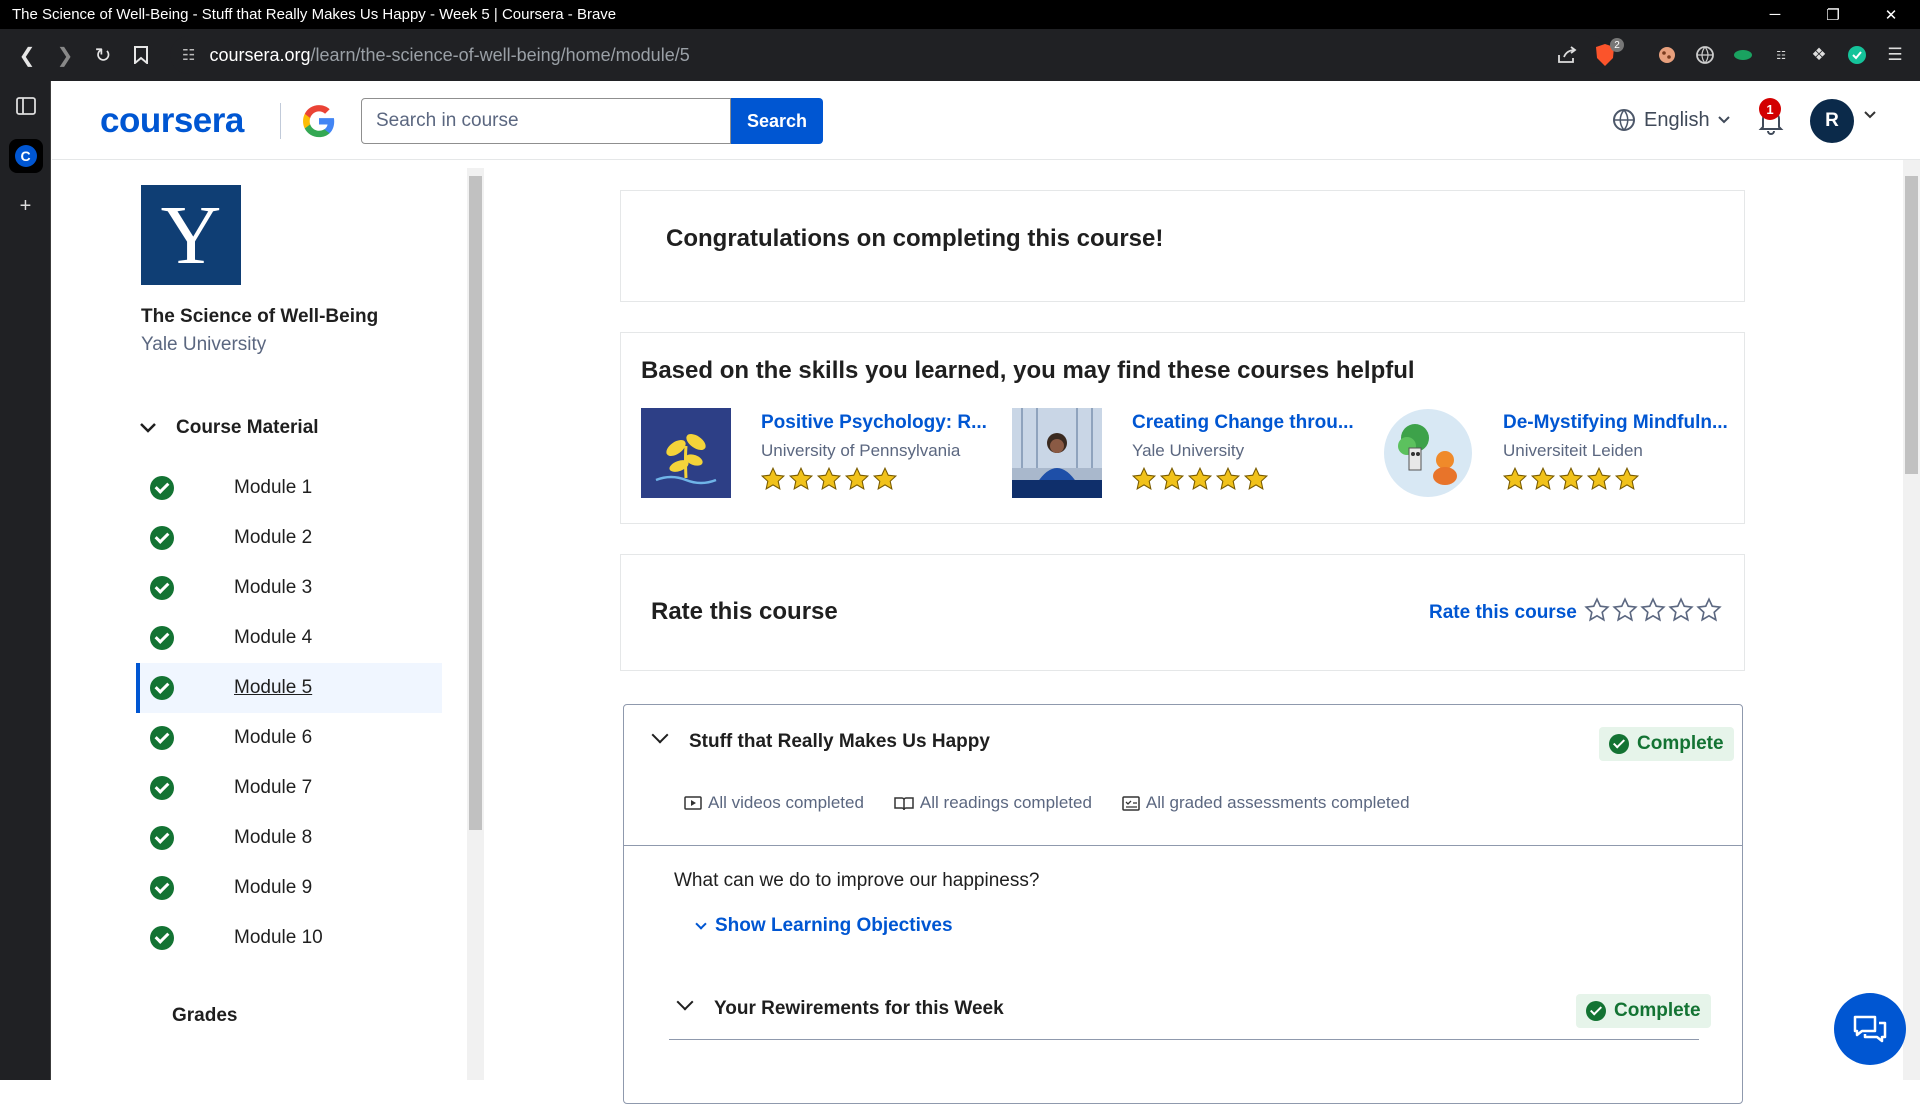  I want to click on rating-input, so click(1653, 610).